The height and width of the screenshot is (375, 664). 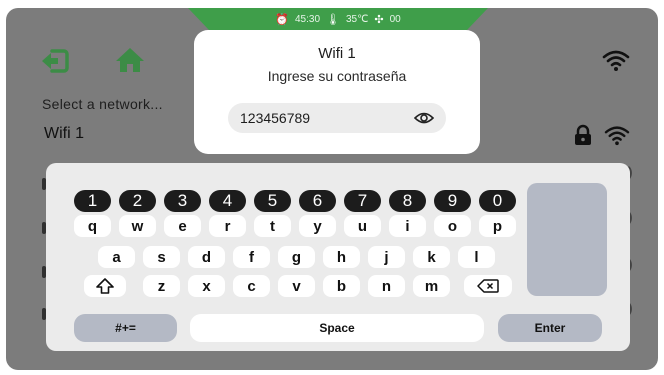 What do you see at coordinates (92, 201) in the screenshot?
I see `digit-key-1: 1` at bounding box center [92, 201].